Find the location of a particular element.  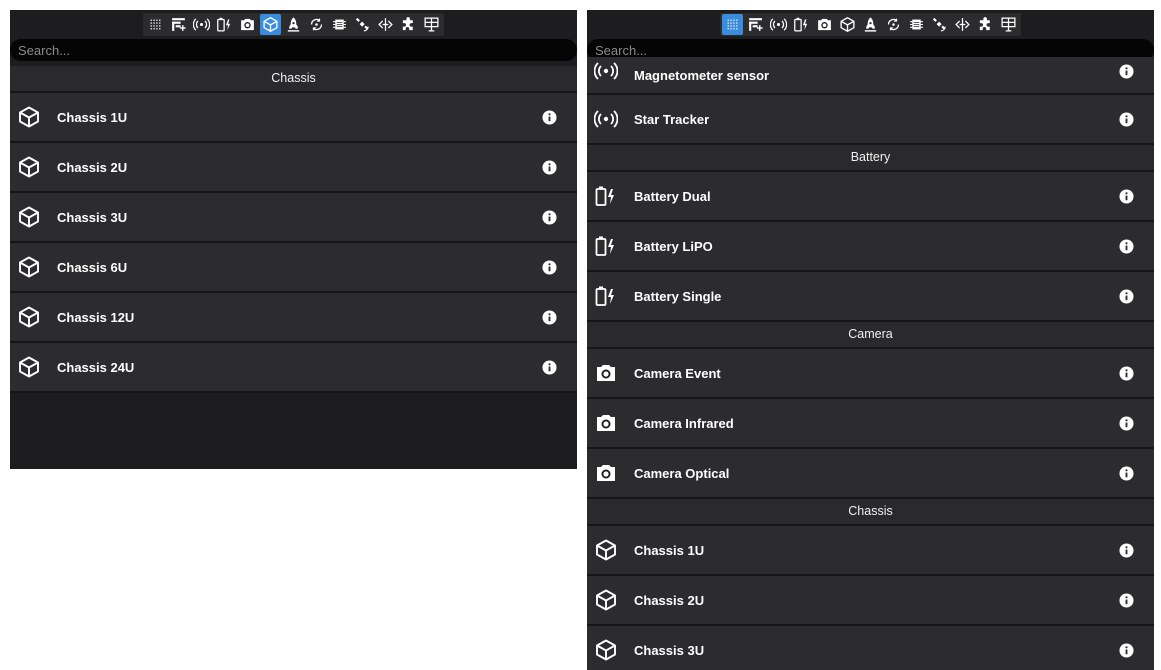

rocket-icon is located at coordinates (870, 24).